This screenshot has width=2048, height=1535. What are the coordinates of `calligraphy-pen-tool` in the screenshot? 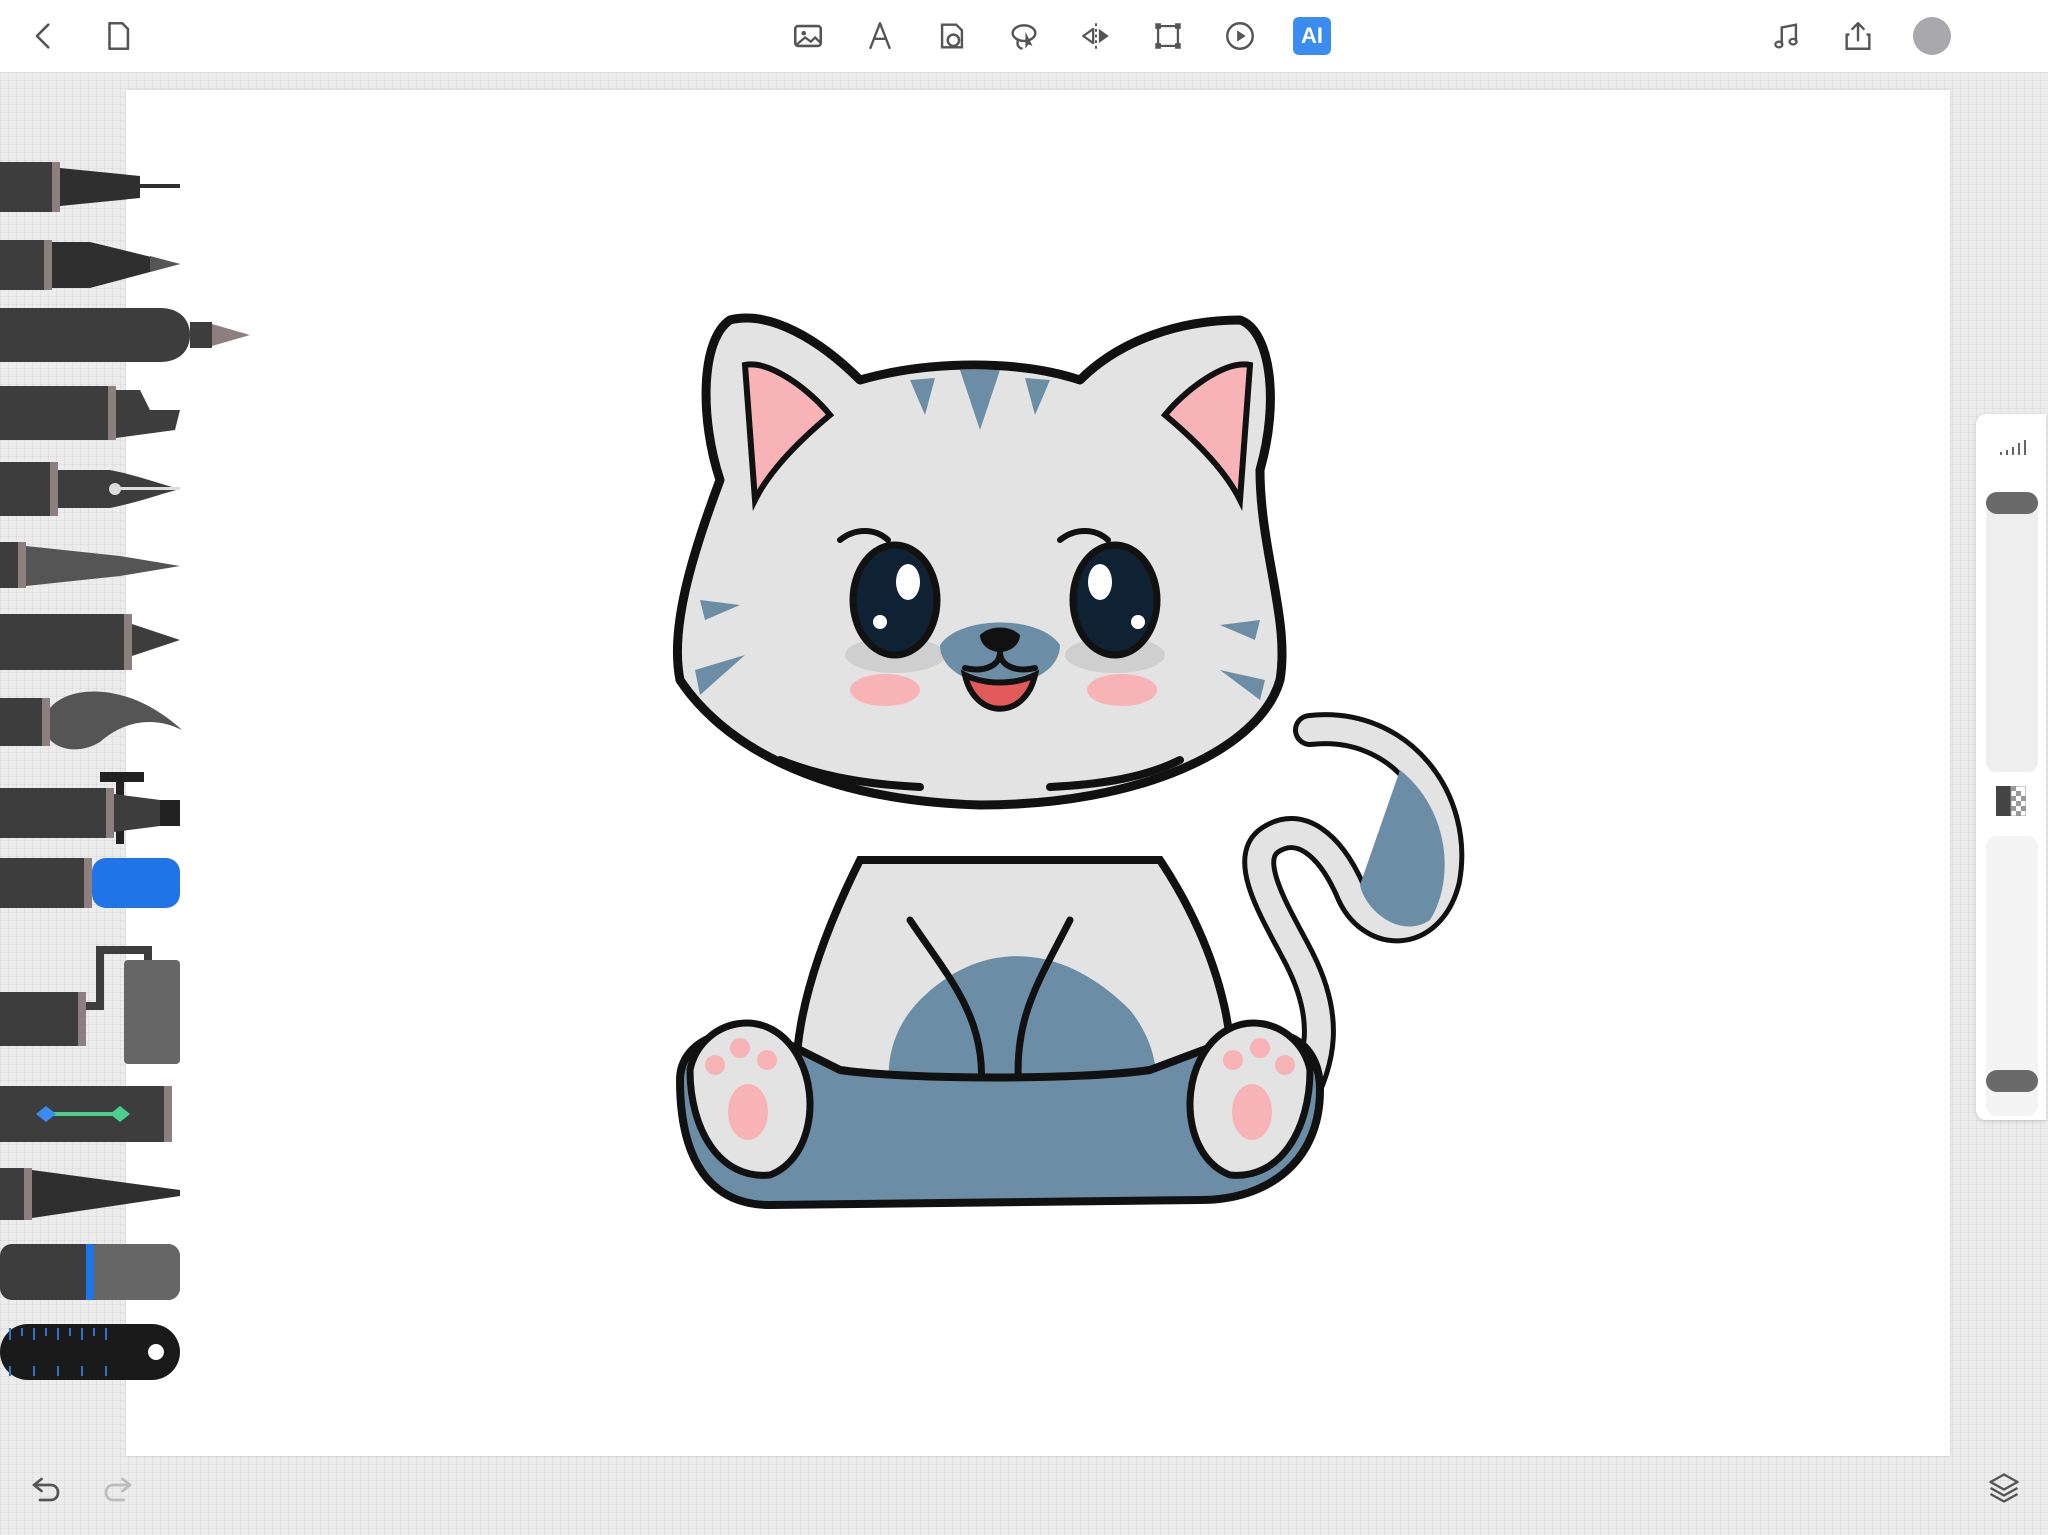 It's located at (95, 564).